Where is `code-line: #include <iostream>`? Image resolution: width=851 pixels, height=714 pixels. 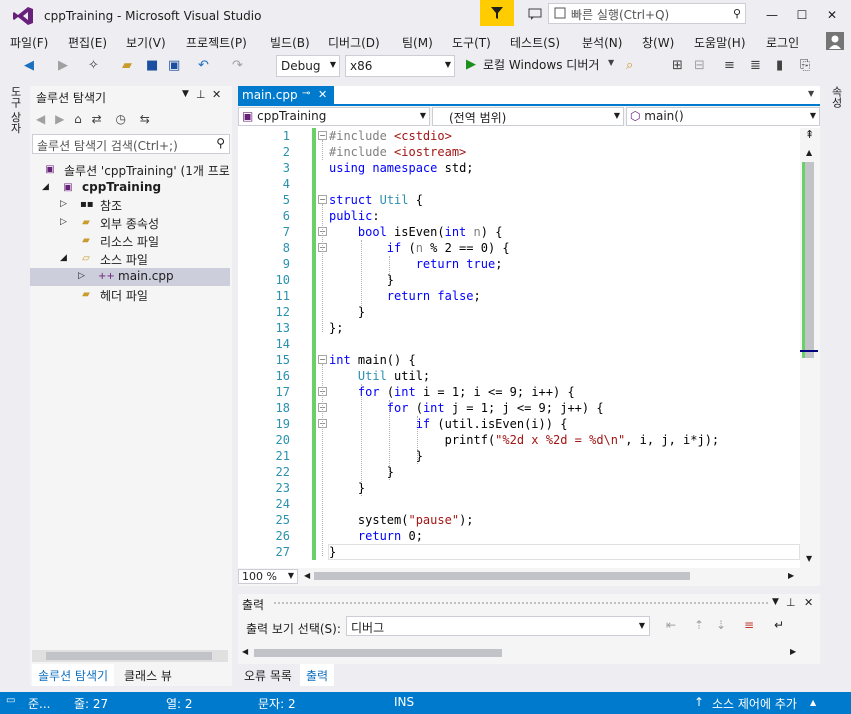 code-line: #include <iostream> is located at coordinates (397, 152).